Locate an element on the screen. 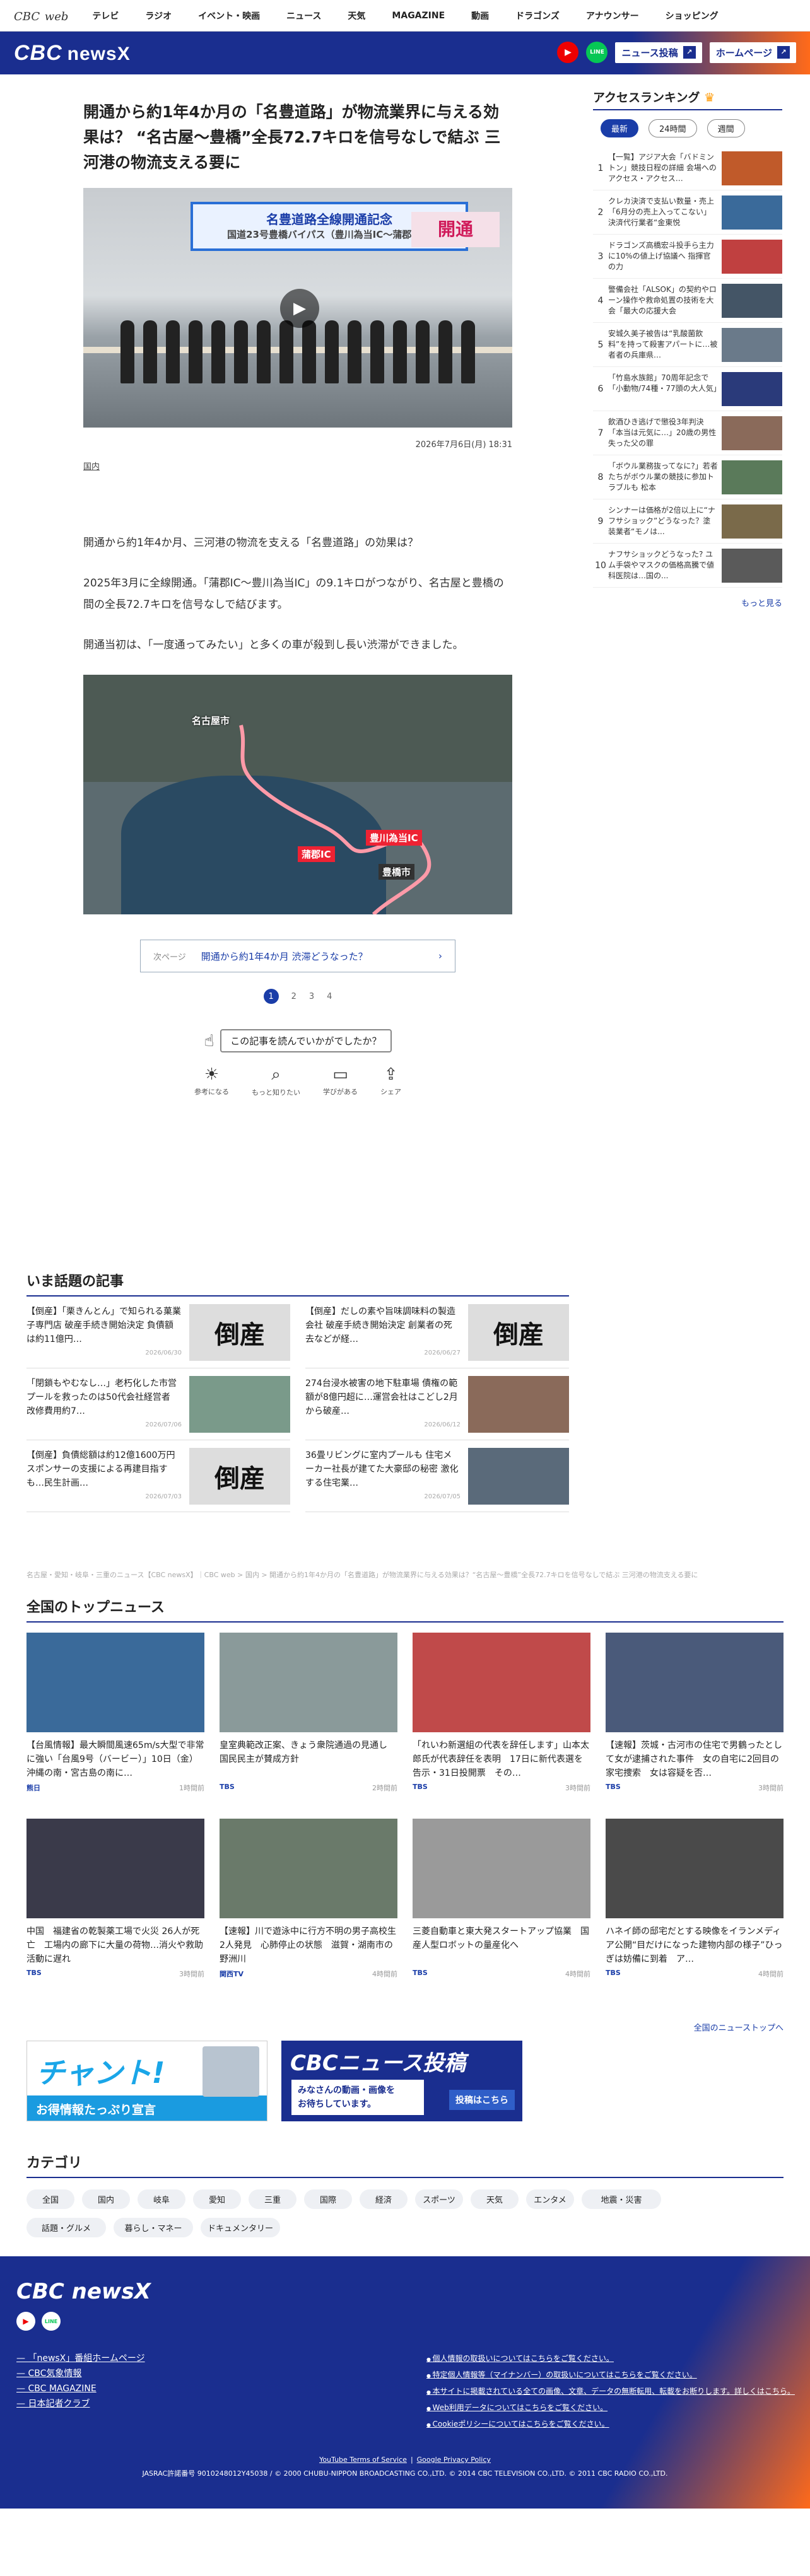 This screenshot has width=810, height=2576. ranking-item: 3 ドラゴンズ高橋宏斗投手ら主力に10%の値上げ協議へ 指揮官の力 is located at coordinates (687, 257).